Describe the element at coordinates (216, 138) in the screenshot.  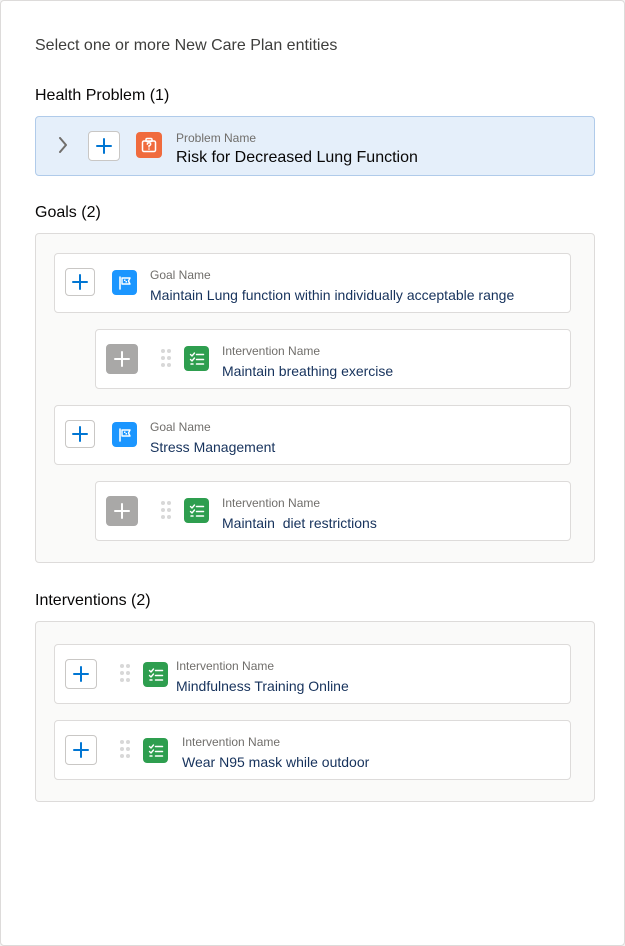
I see `problem-name-label: Problem Name` at that location.